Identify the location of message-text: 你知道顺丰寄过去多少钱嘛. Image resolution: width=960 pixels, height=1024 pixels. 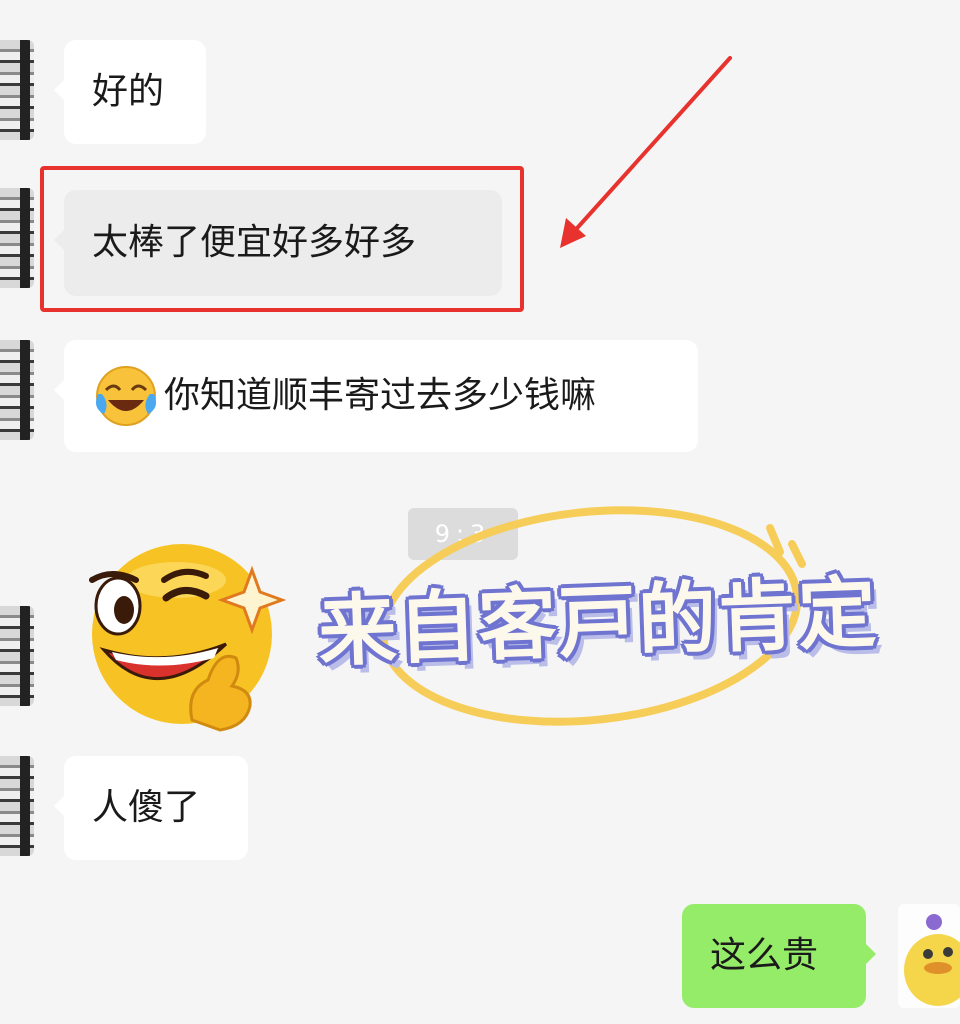
(380, 395).